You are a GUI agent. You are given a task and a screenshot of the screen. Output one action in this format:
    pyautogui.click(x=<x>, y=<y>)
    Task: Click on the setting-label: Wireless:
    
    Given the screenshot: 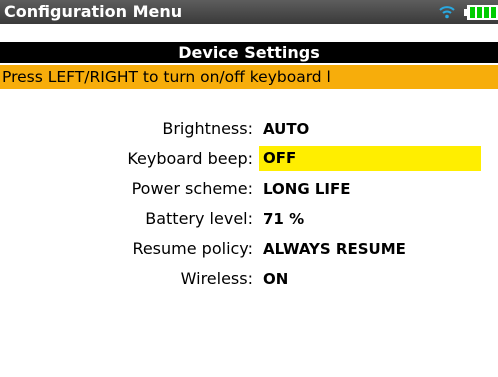 What is the action you would take?
    pyautogui.click(x=216, y=278)
    